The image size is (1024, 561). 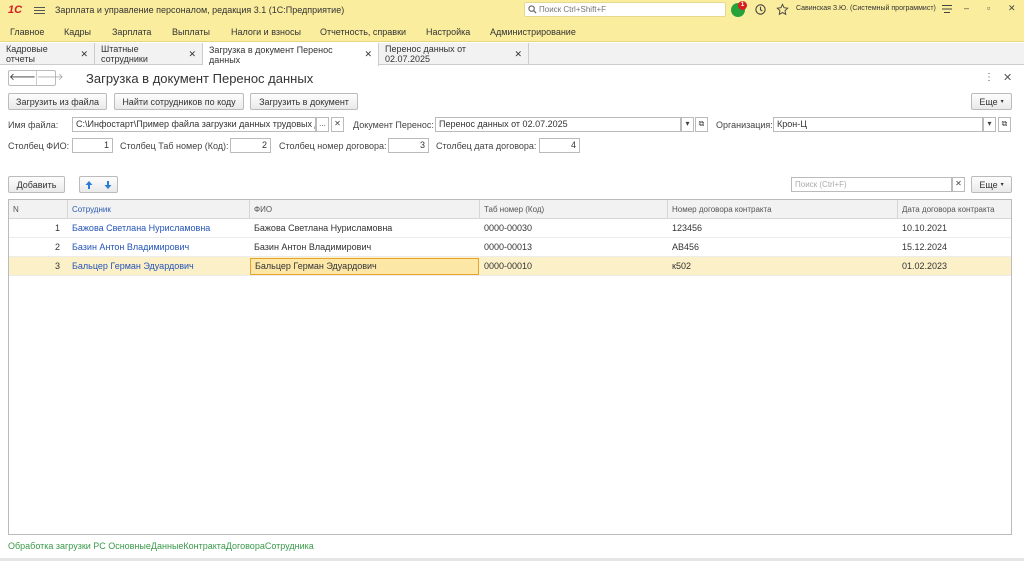 What do you see at coordinates (783, 209) in the screenshot?
I see `column-header-contract-number: Номер договора контракта` at bounding box center [783, 209].